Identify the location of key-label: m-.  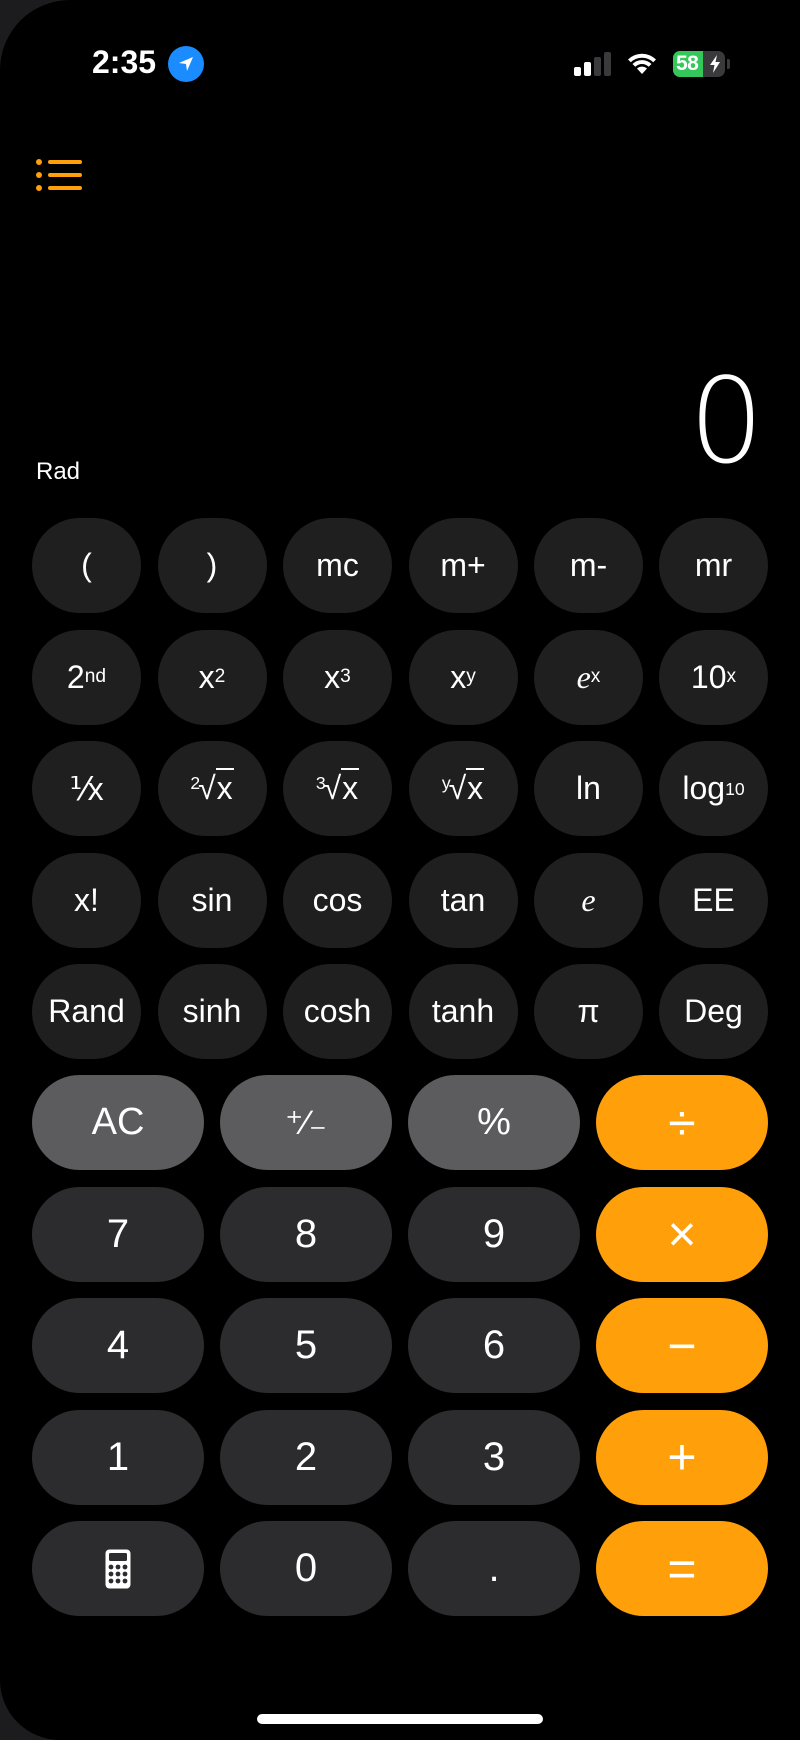
(588, 565).